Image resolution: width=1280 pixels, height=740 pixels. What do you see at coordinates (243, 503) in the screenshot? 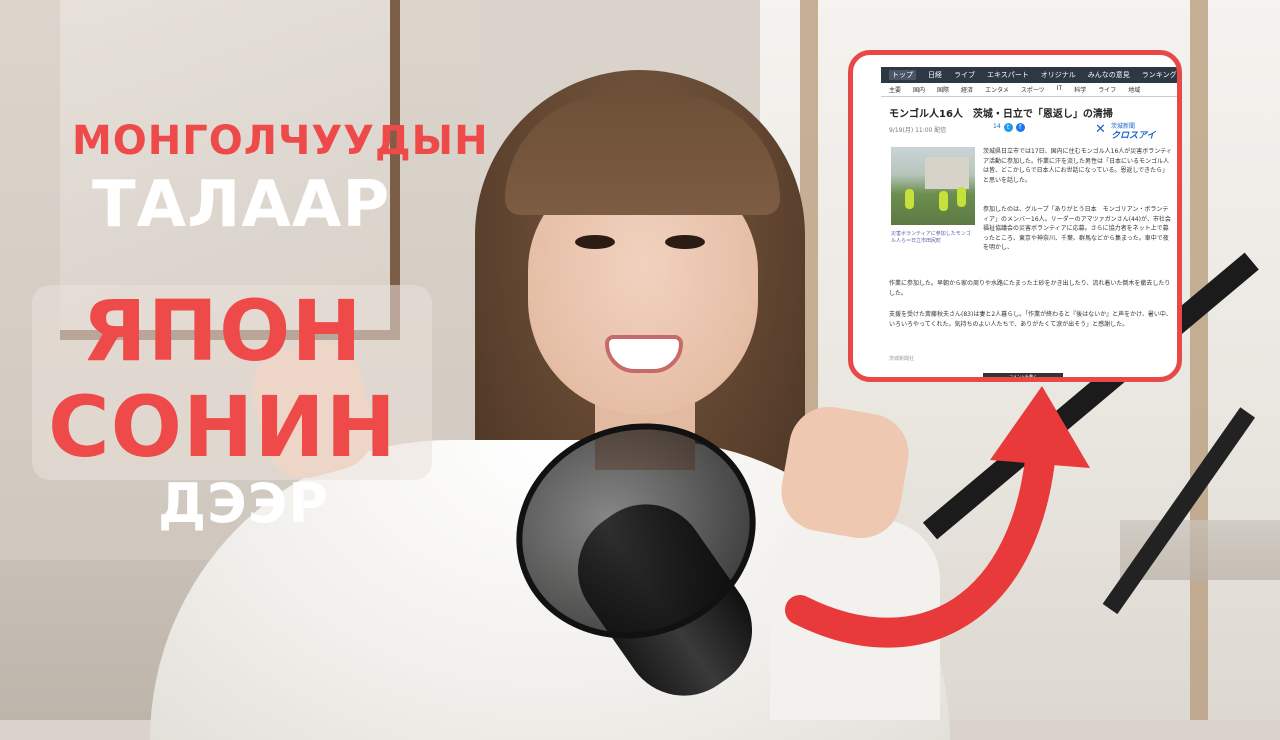
I see `title-line-5: ДЭЭР` at bounding box center [243, 503].